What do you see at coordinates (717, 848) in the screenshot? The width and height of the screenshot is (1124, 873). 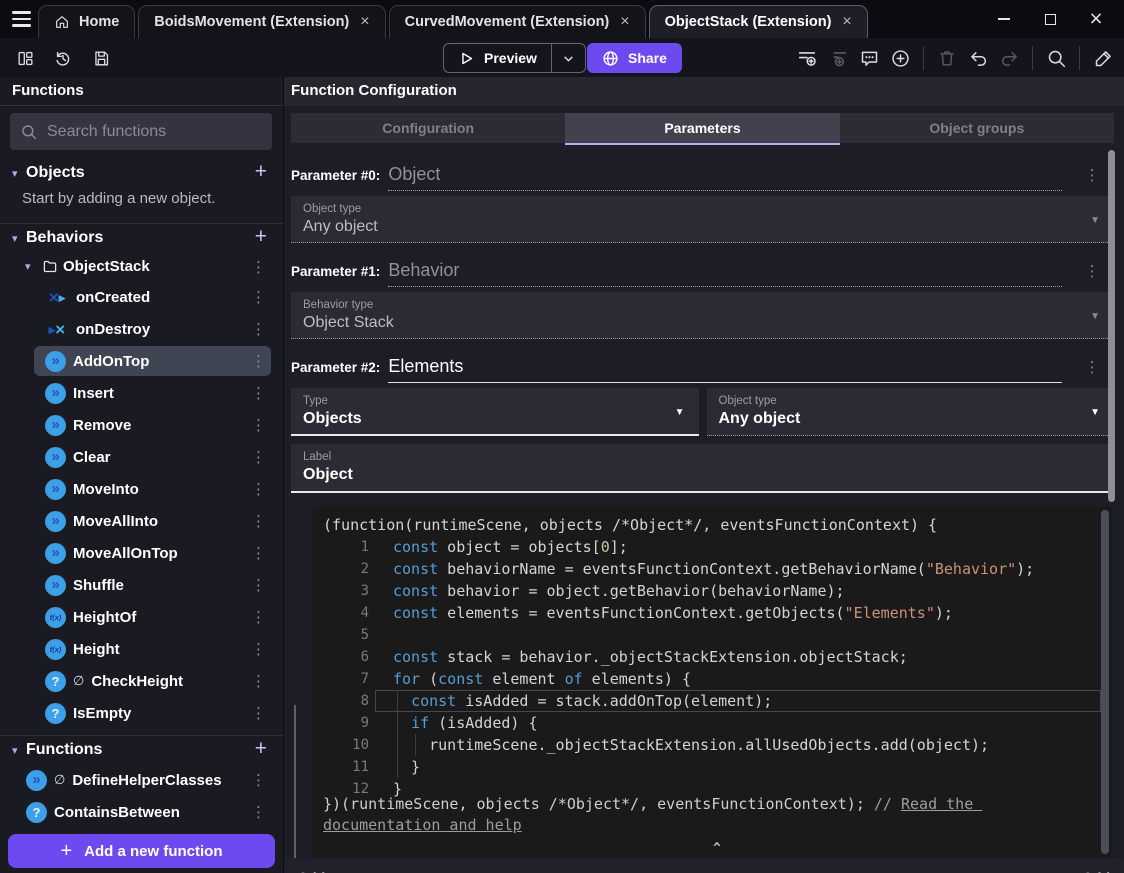 I see `resize-handle-caret: ^` at bounding box center [717, 848].